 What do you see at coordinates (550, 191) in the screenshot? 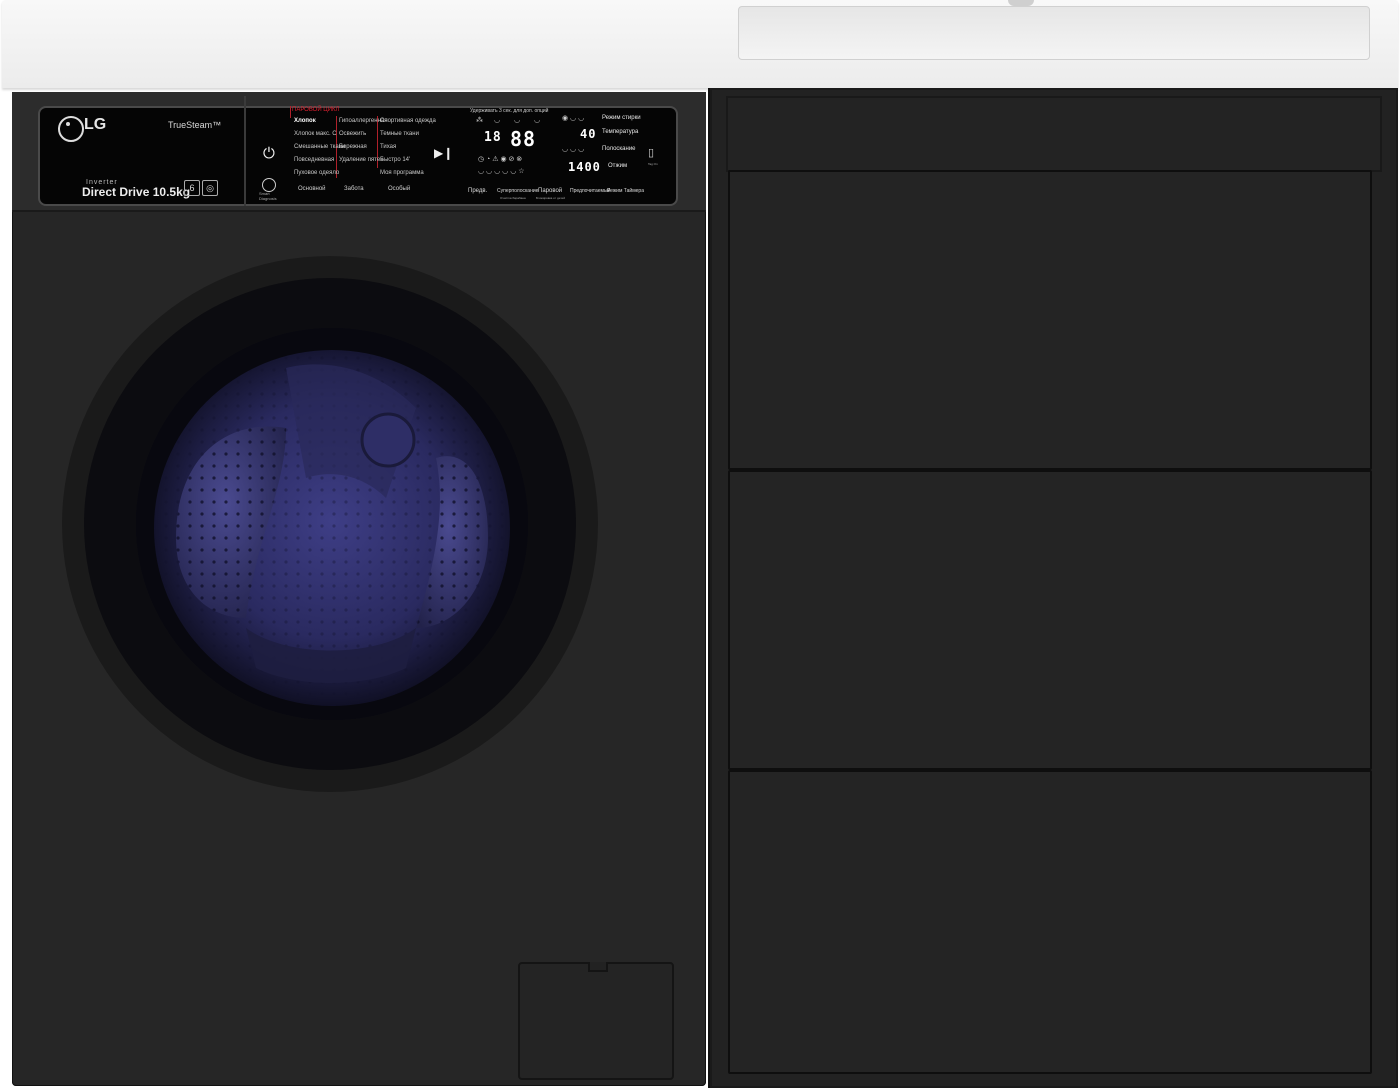
I see `option-button-steam: Паровой` at bounding box center [550, 191].